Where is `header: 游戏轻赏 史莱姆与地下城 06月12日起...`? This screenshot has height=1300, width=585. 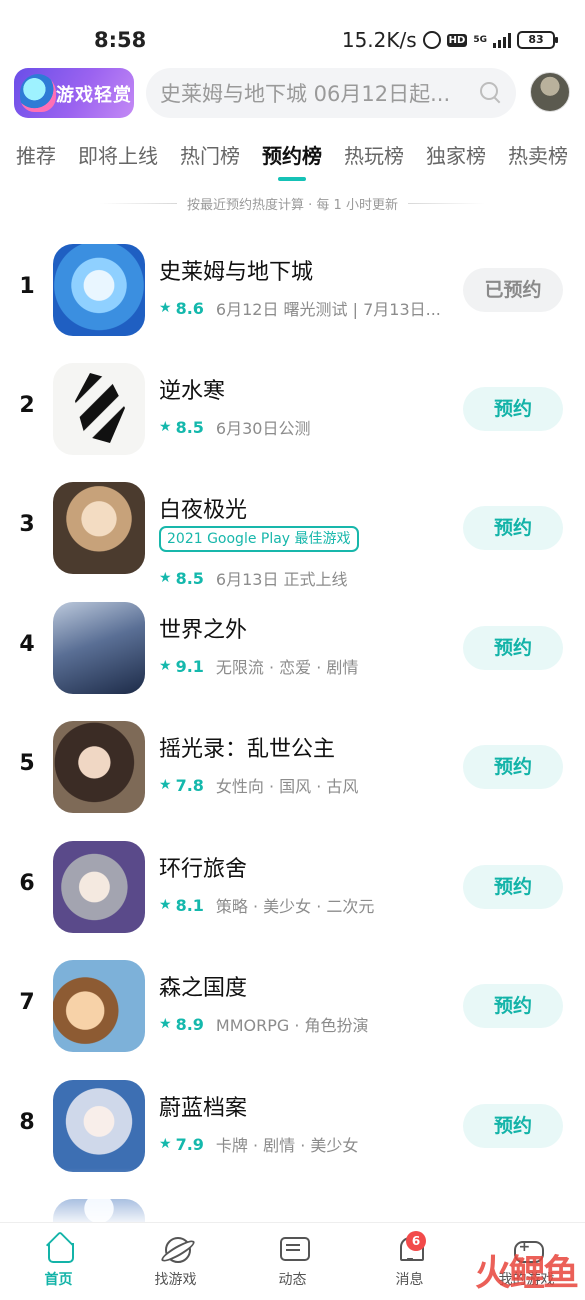
header: 游戏轻赏 史莱姆与地下城 06月12日起... is located at coordinates (292, 94).